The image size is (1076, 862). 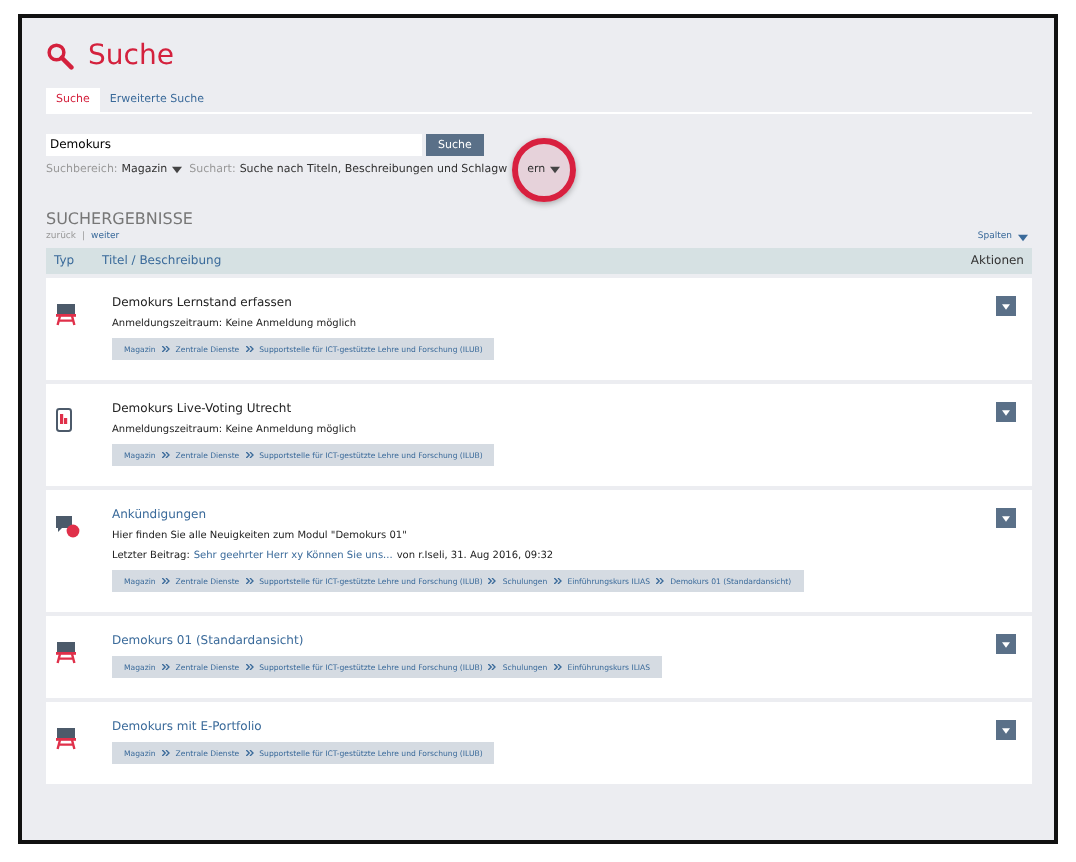 I want to click on search-icon, so click(x=60, y=56).